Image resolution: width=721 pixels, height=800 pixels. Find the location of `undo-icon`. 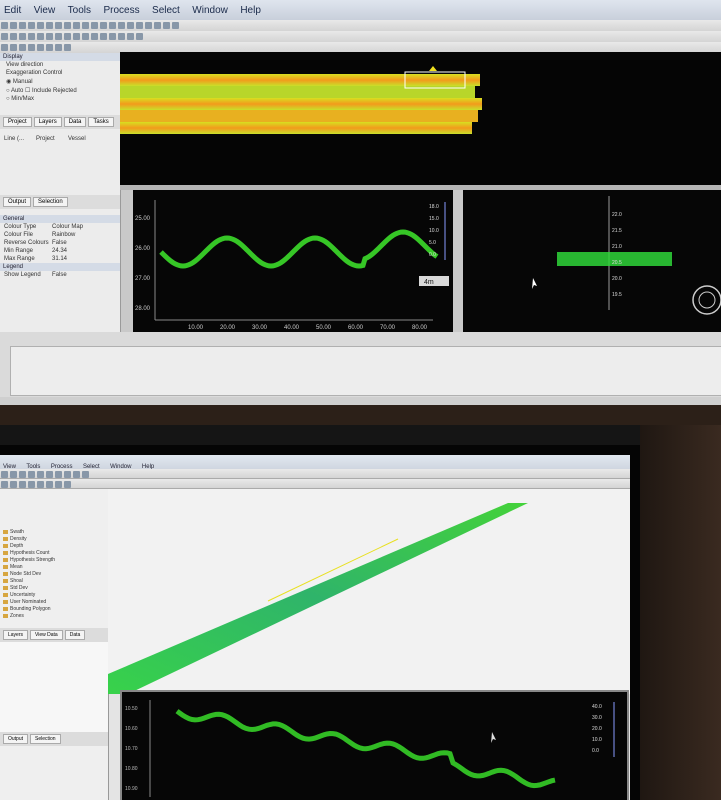

undo-icon is located at coordinates (67, 25).